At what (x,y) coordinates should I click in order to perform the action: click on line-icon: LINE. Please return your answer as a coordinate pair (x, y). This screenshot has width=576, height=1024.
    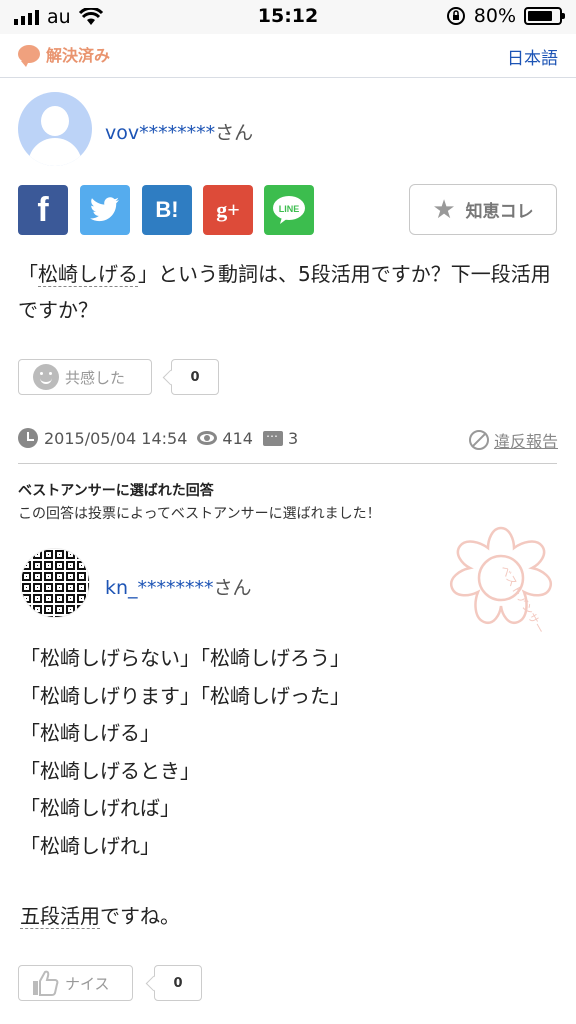
    Looking at the image, I should click on (289, 210).